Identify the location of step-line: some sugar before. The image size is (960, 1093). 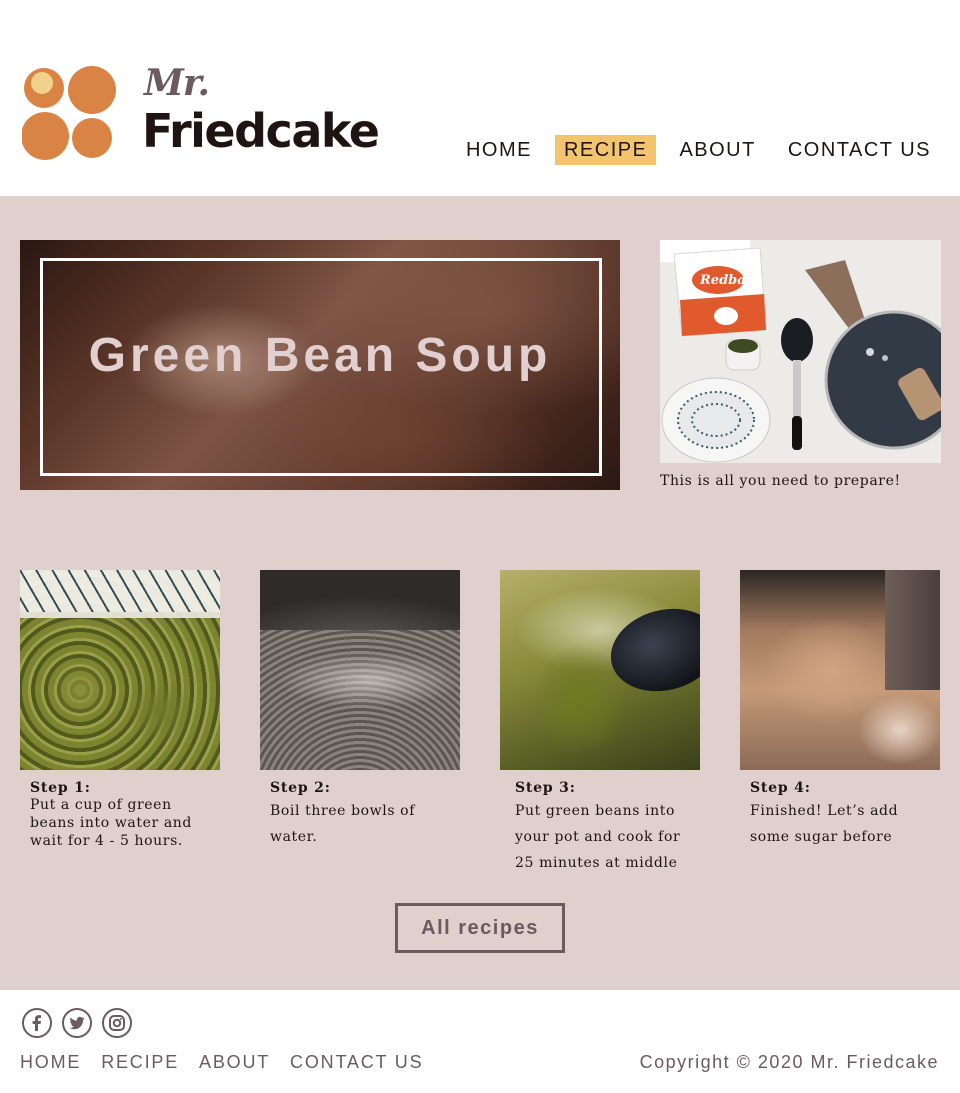
(821, 837).